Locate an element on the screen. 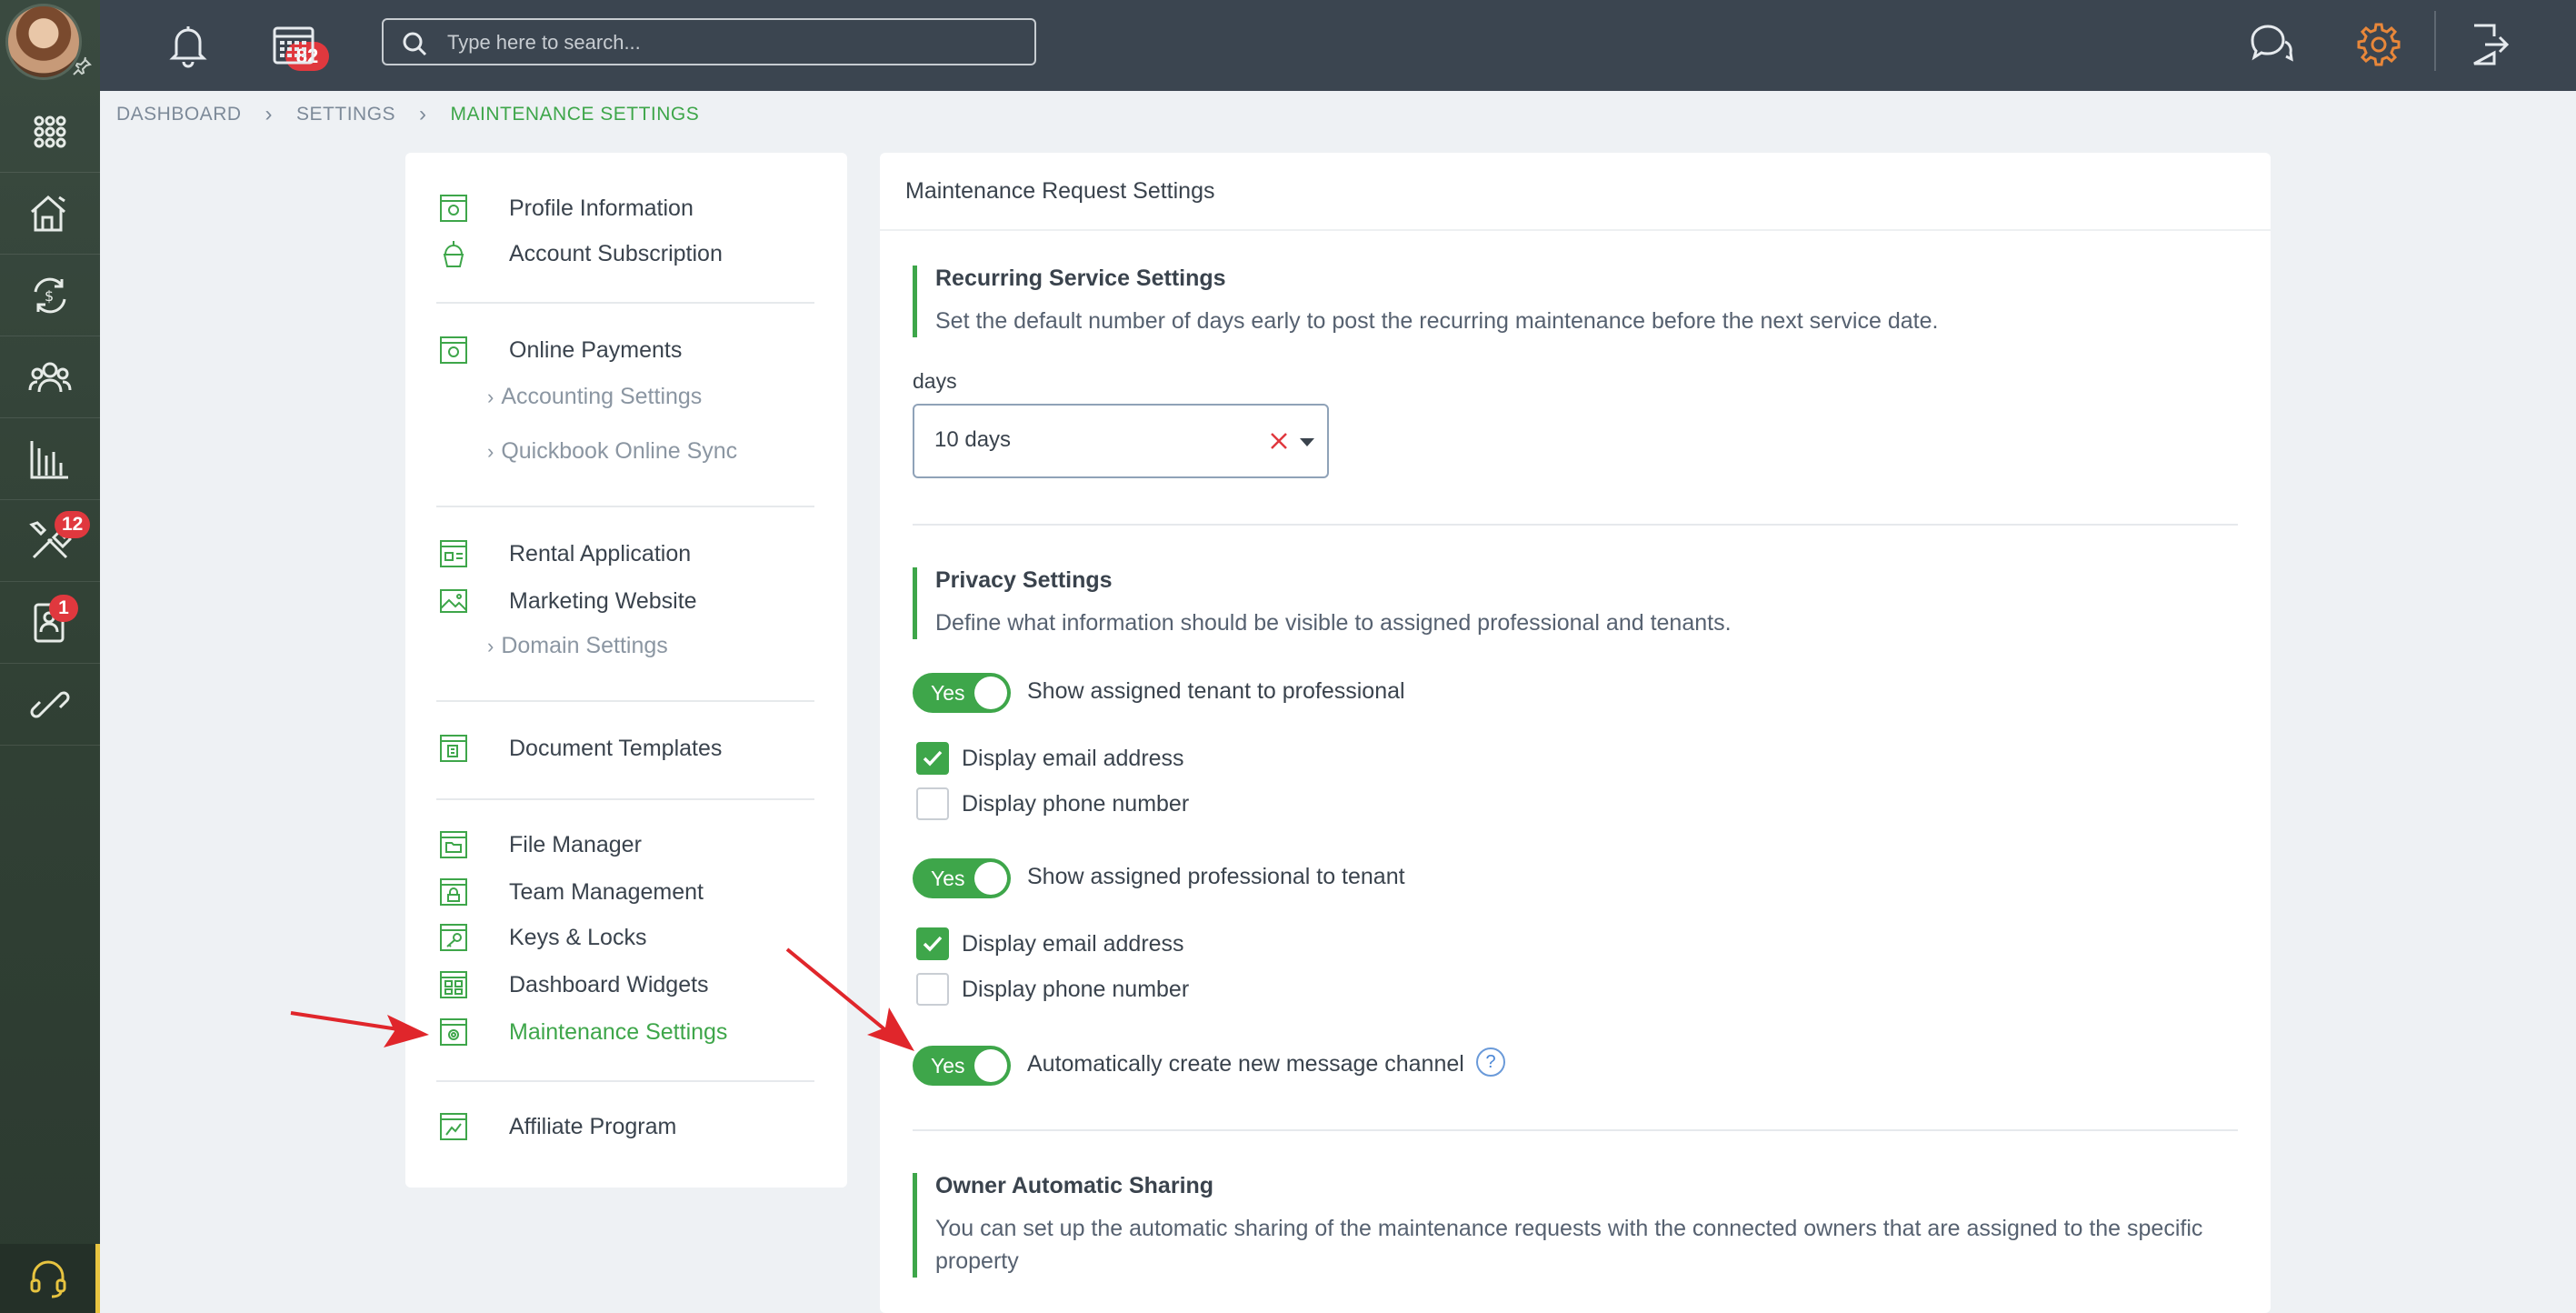 Image resolution: width=2576 pixels, height=1313 pixels. breadcrumb-dashboard: DASHBOARD is located at coordinates (179, 115).